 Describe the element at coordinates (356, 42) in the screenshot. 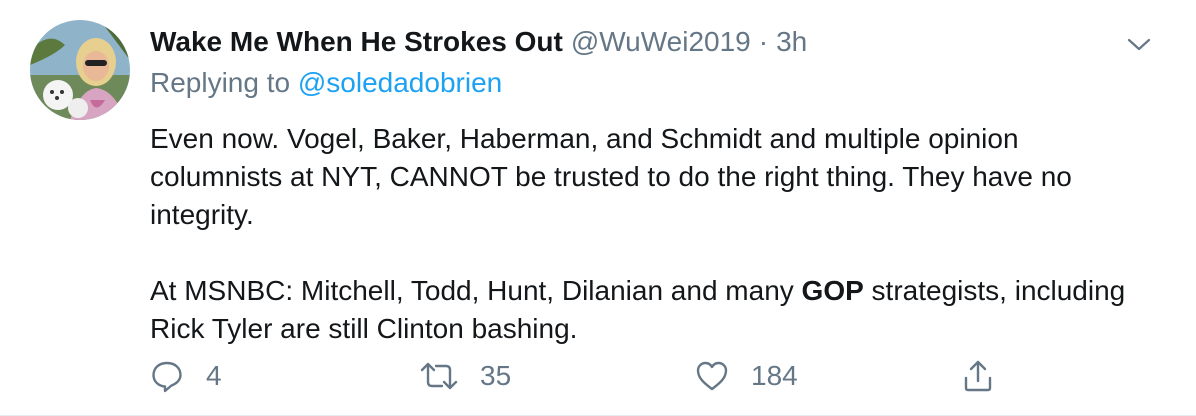

I see `display-name: Wake Me When He Strokes Out` at that location.